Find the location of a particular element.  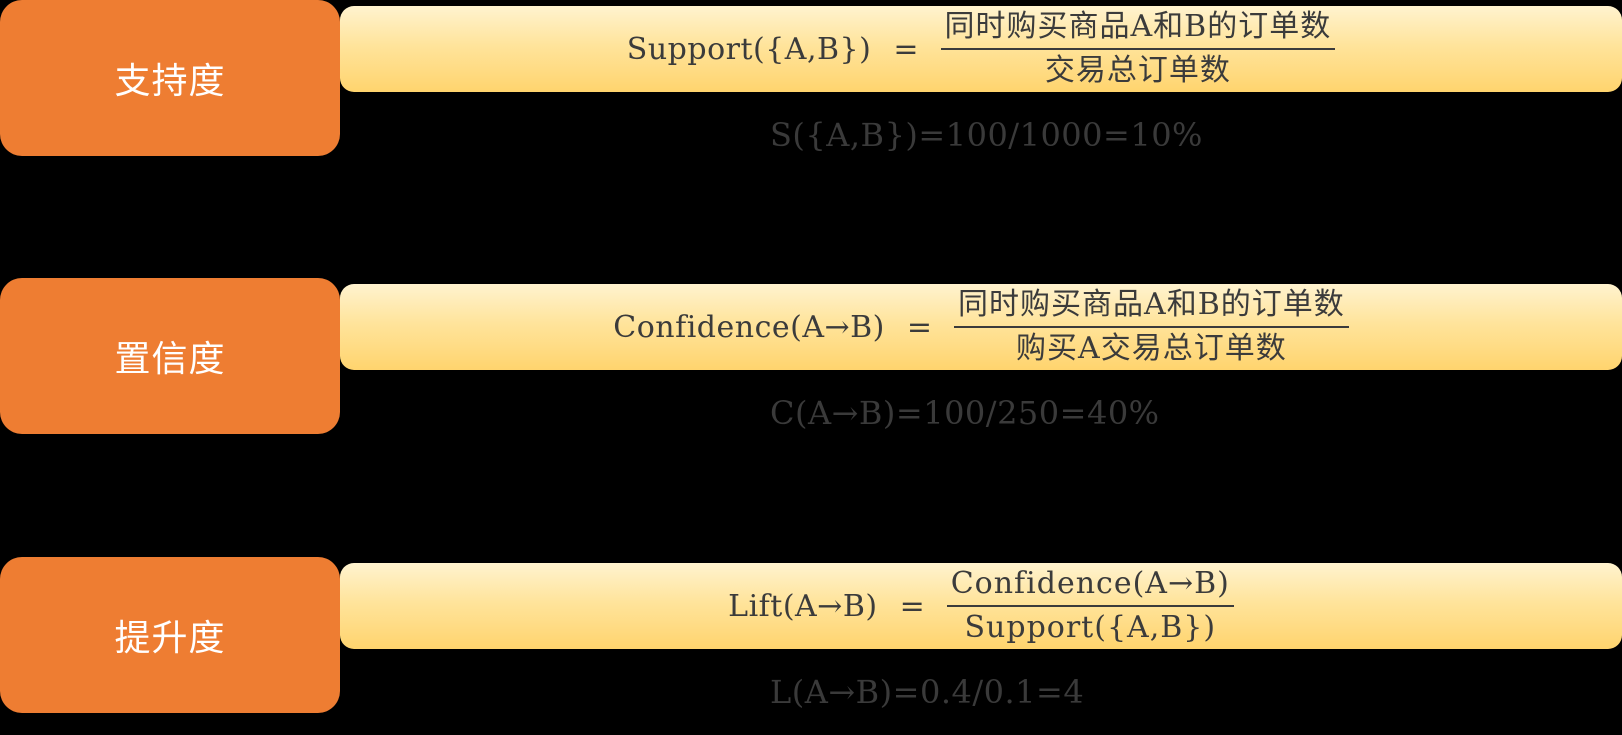

lift-numerator: Confidence(A→B) is located at coordinates (1090, 585).